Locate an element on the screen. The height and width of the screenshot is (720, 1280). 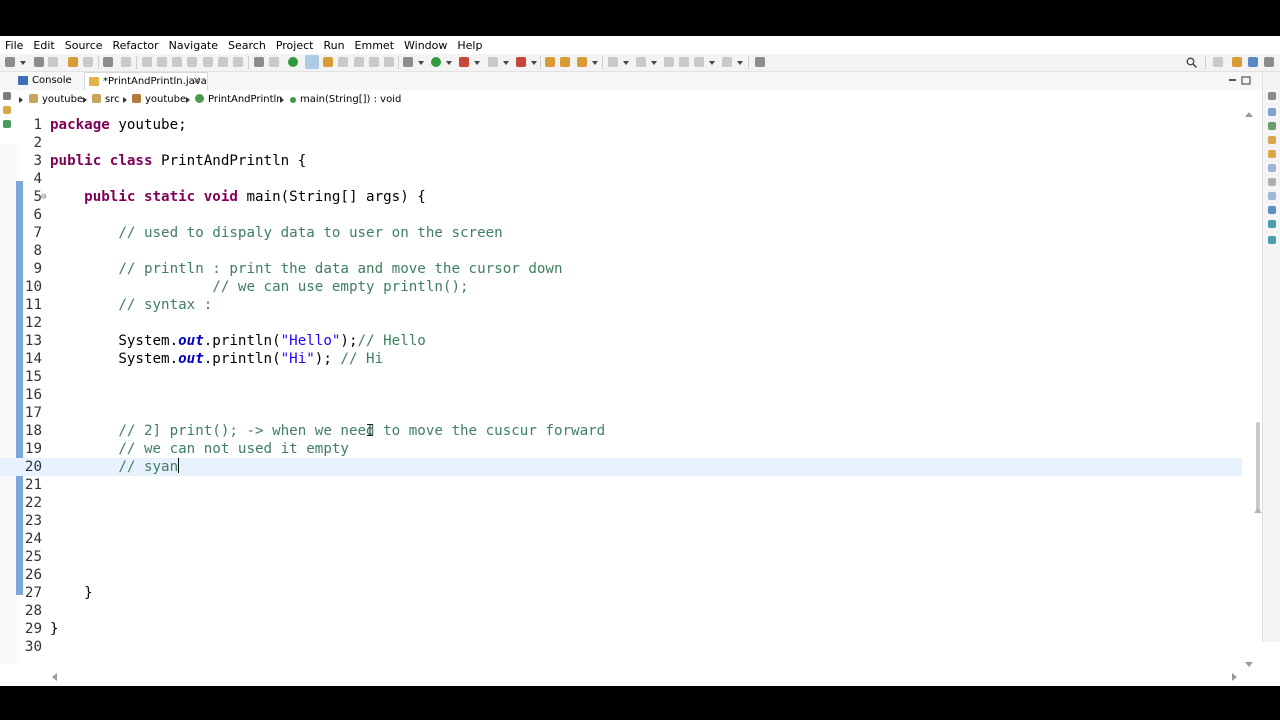
back-dropdown-icon is located at coordinates (712, 63).